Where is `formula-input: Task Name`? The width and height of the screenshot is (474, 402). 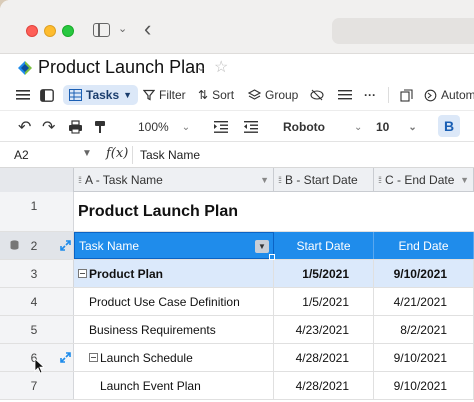
formula-input: Task Name is located at coordinates (170, 155).